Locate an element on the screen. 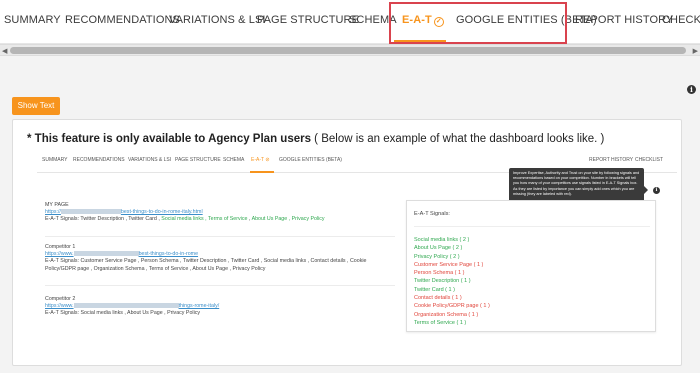 The height and width of the screenshot is (373, 700). scrollbar-thumb is located at coordinates (348, 50).